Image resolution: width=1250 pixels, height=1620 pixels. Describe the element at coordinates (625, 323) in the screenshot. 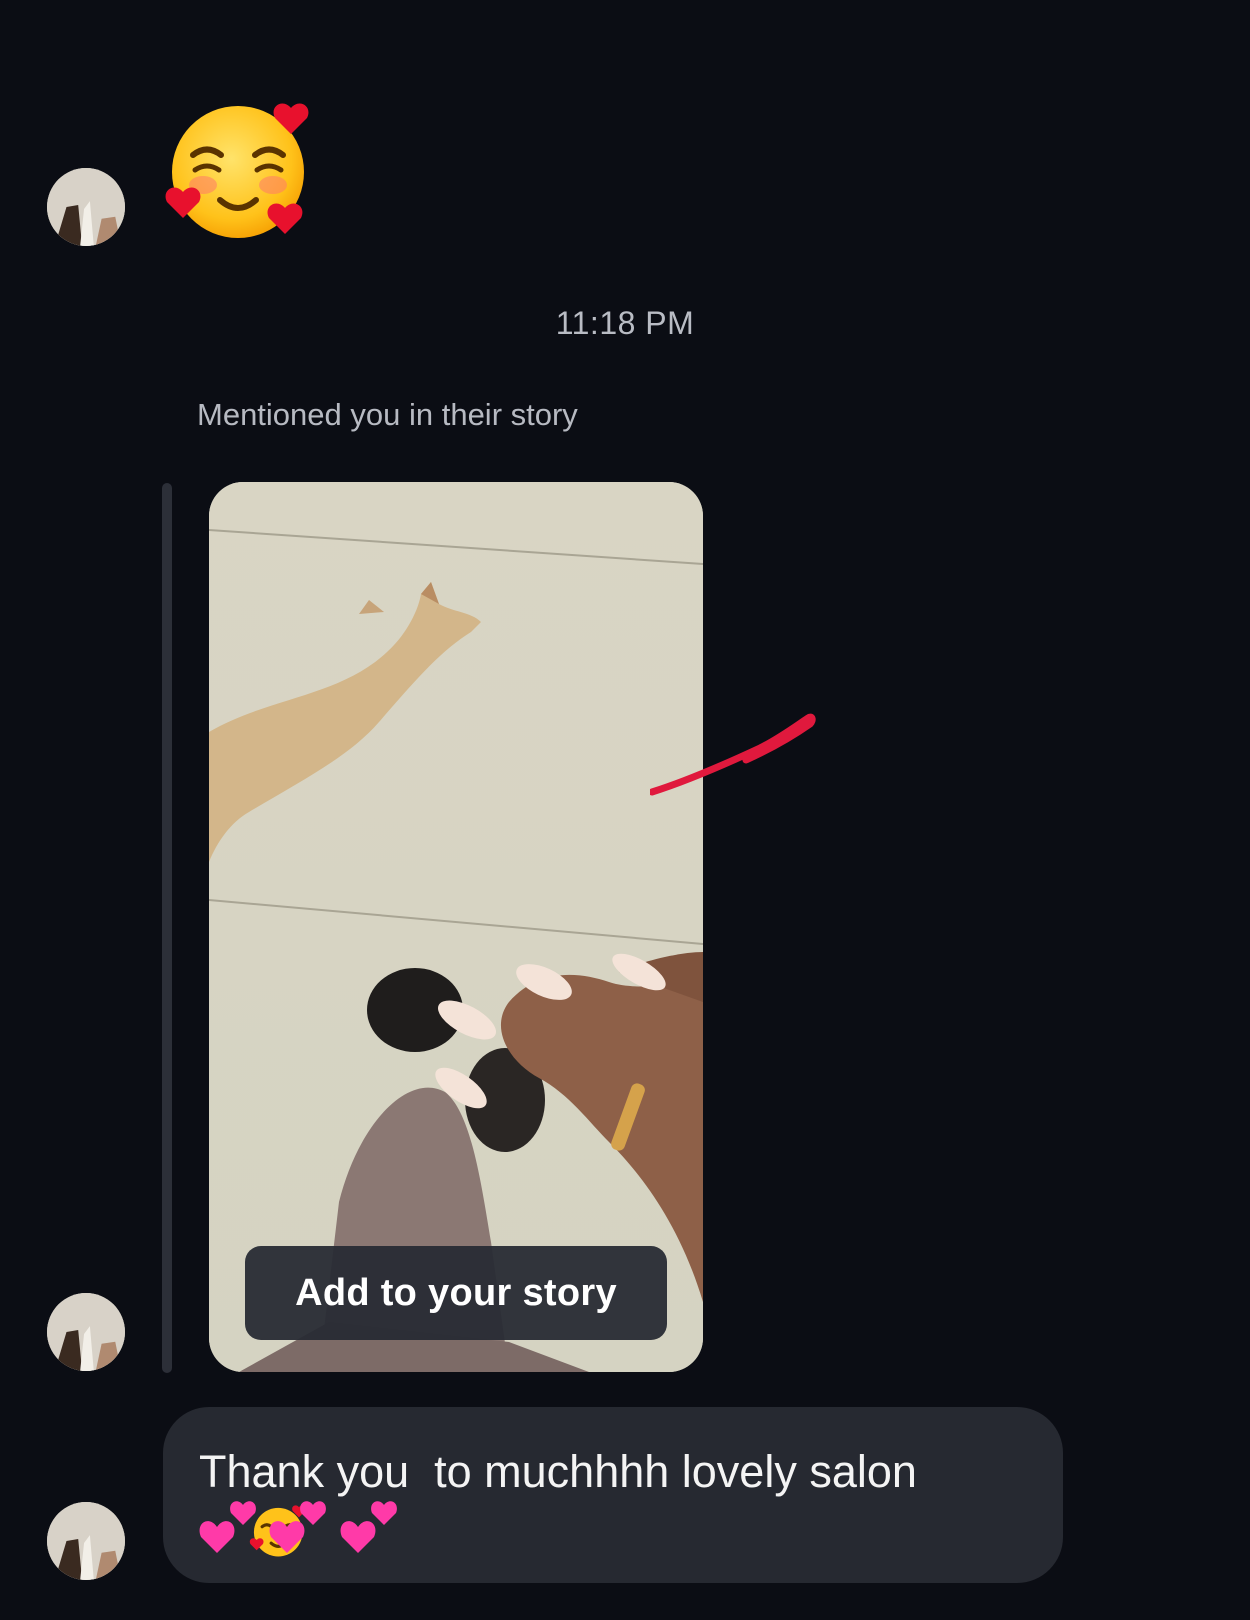

I see `message-timestamp: 11:18 PM` at that location.